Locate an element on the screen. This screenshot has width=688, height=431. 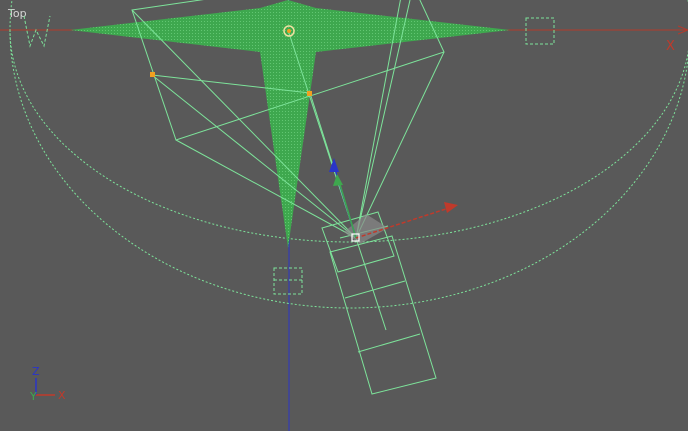
gizmo-z-label: Z is located at coordinates (36, 371).